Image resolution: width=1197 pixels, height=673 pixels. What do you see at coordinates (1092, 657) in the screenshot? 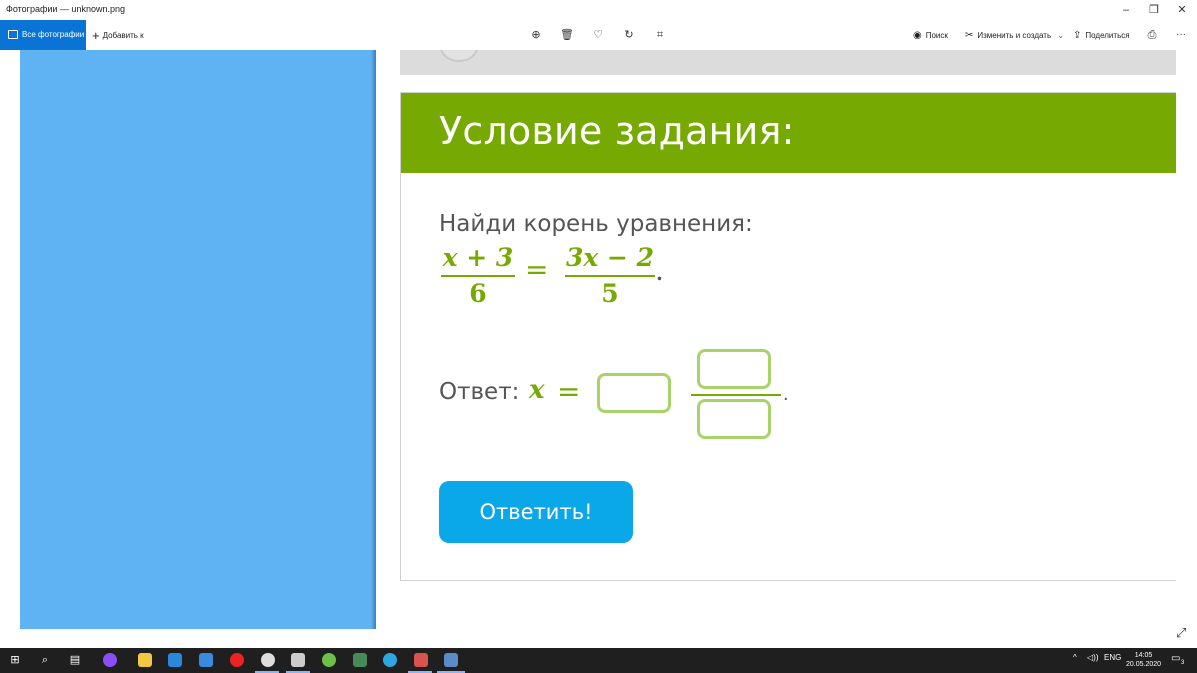
I see `volume-icon: ◁))` at bounding box center [1092, 657].